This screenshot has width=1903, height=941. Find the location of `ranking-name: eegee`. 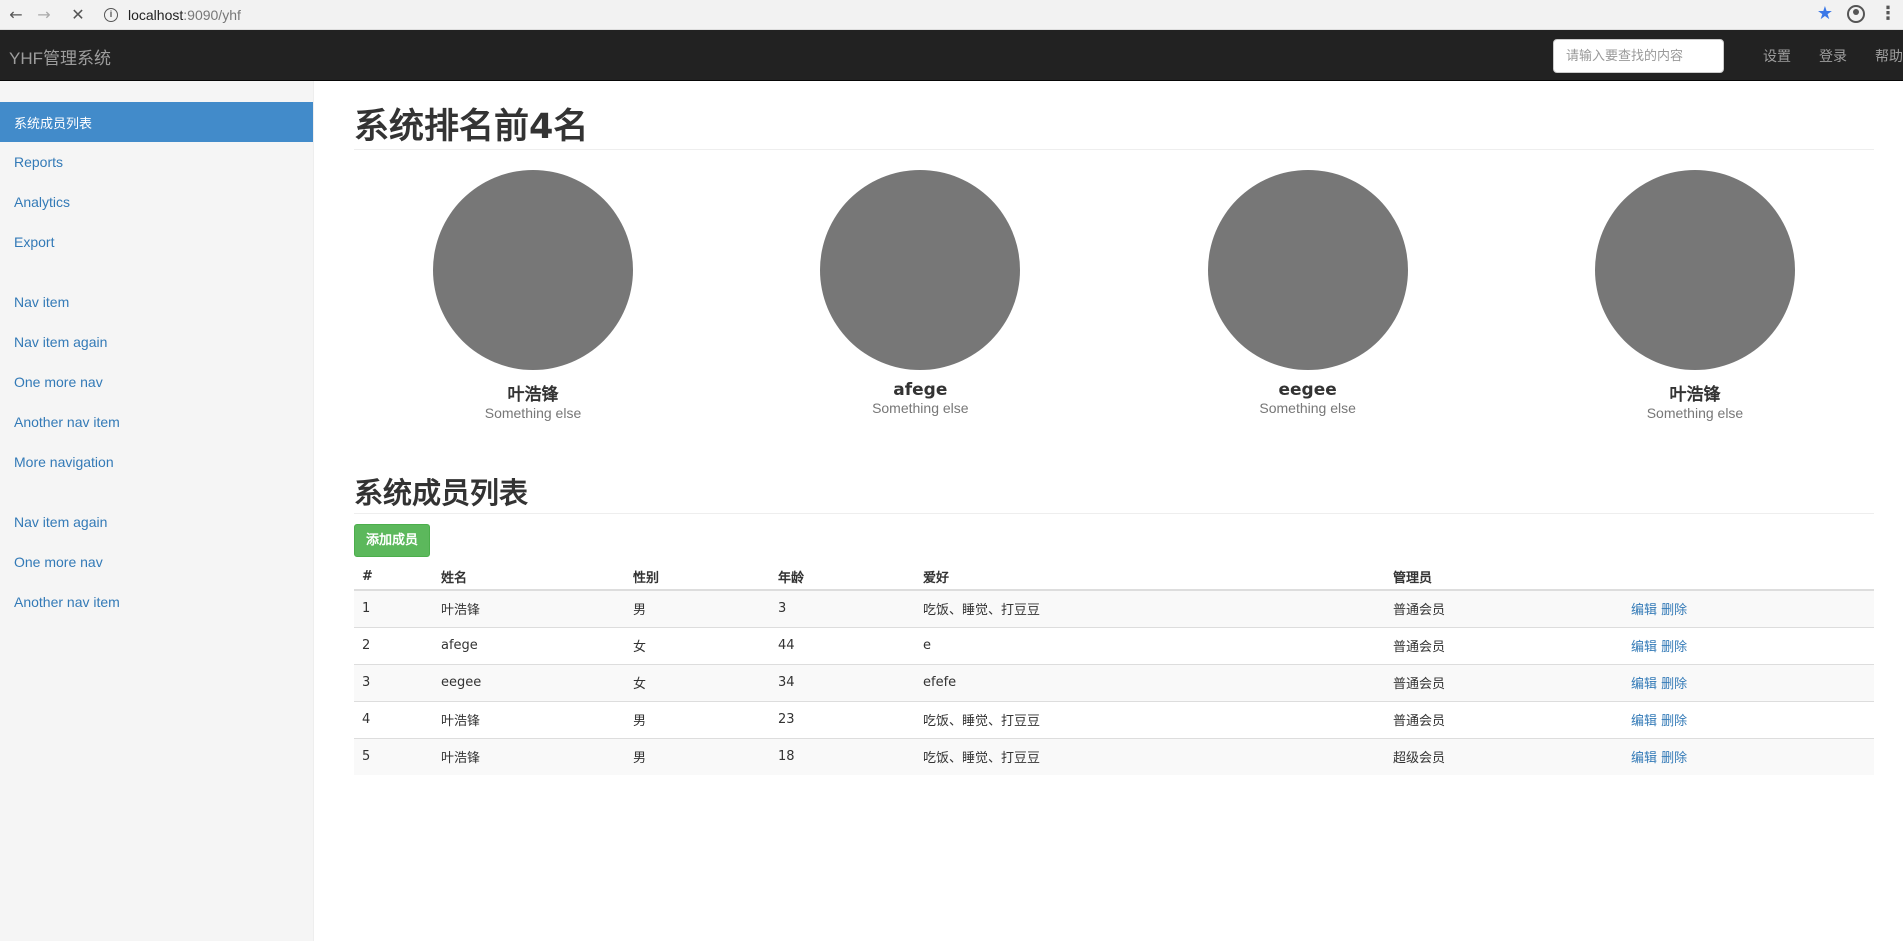

ranking-name: eegee is located at coordinates (1307, 390).